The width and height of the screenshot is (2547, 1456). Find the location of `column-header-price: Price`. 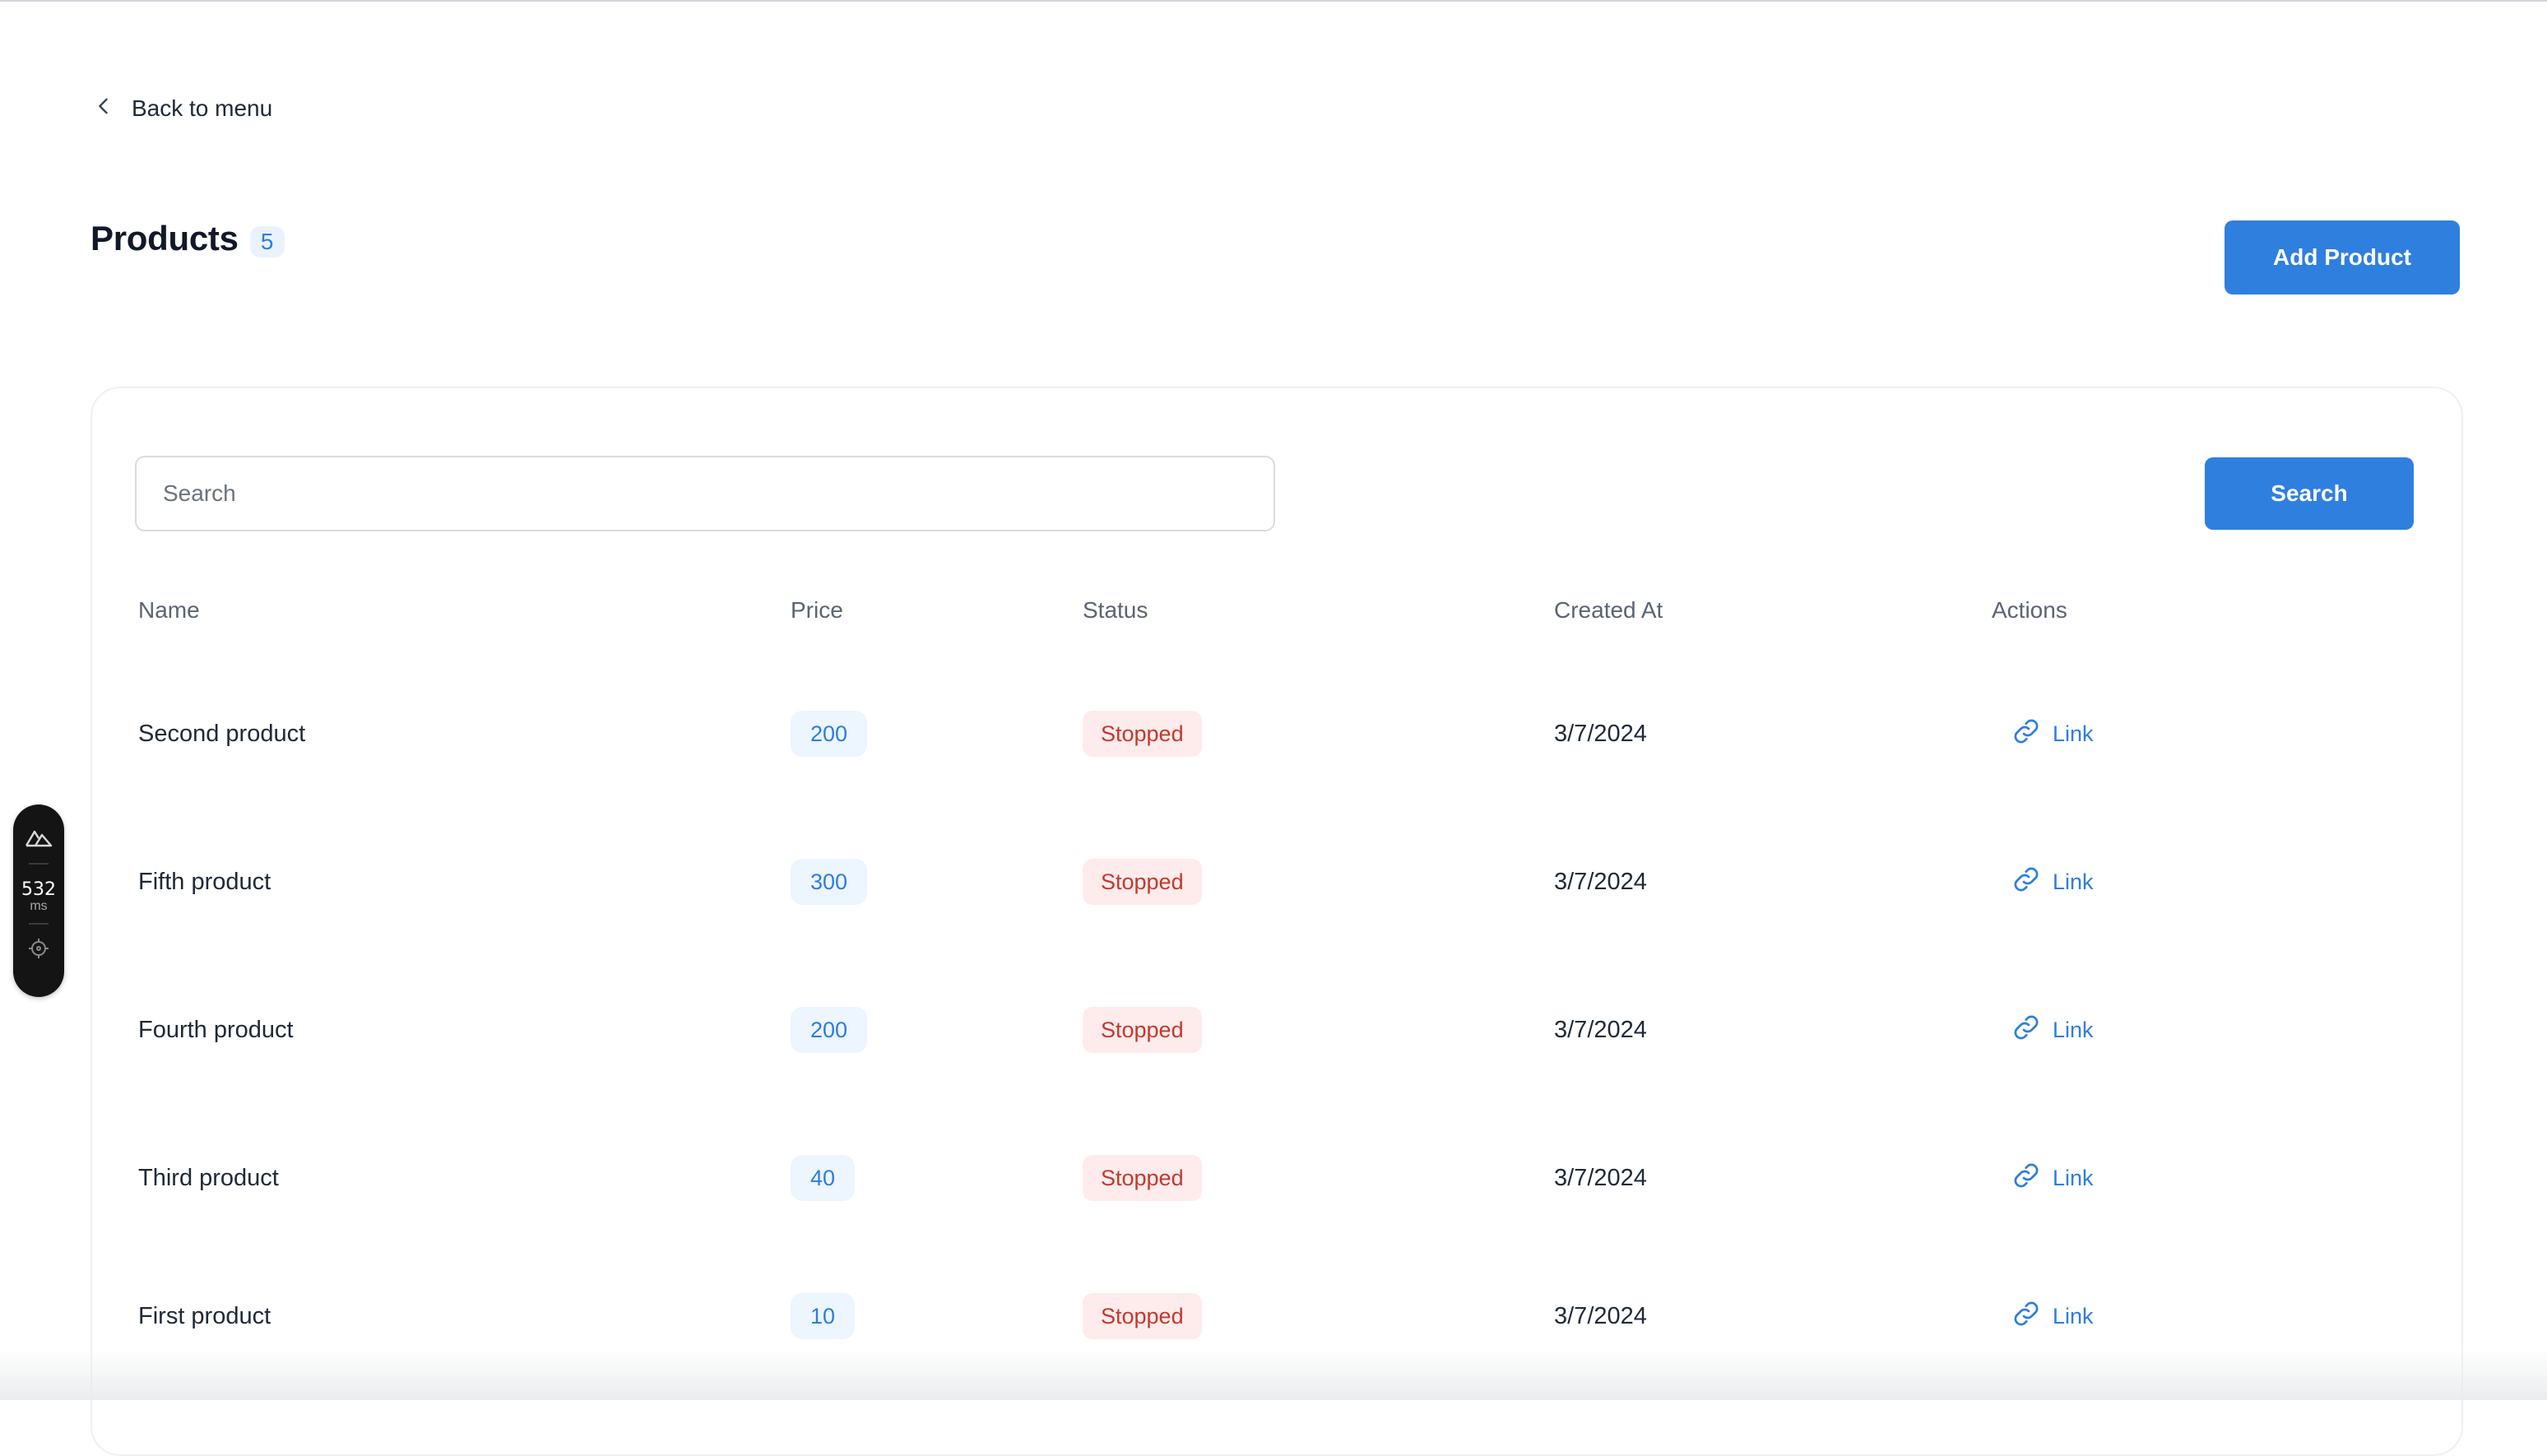

column-header-price: Price is located at coordinates (817, 610).